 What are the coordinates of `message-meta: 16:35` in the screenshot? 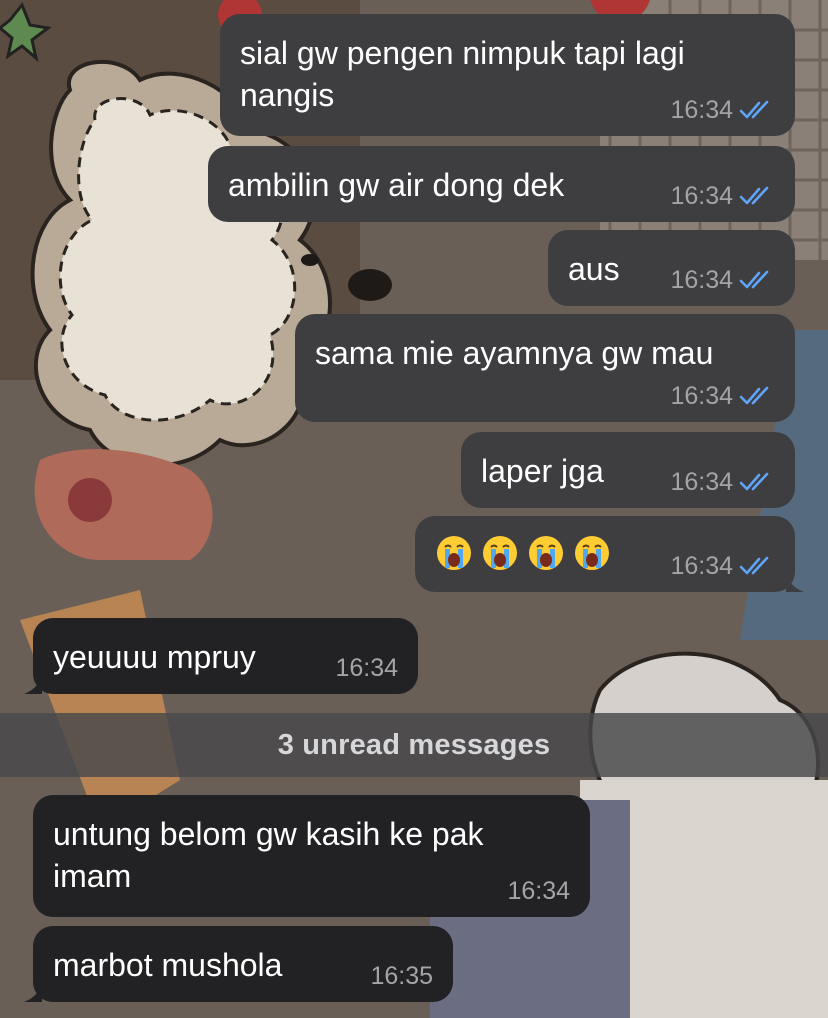 It's located at (401, 976).